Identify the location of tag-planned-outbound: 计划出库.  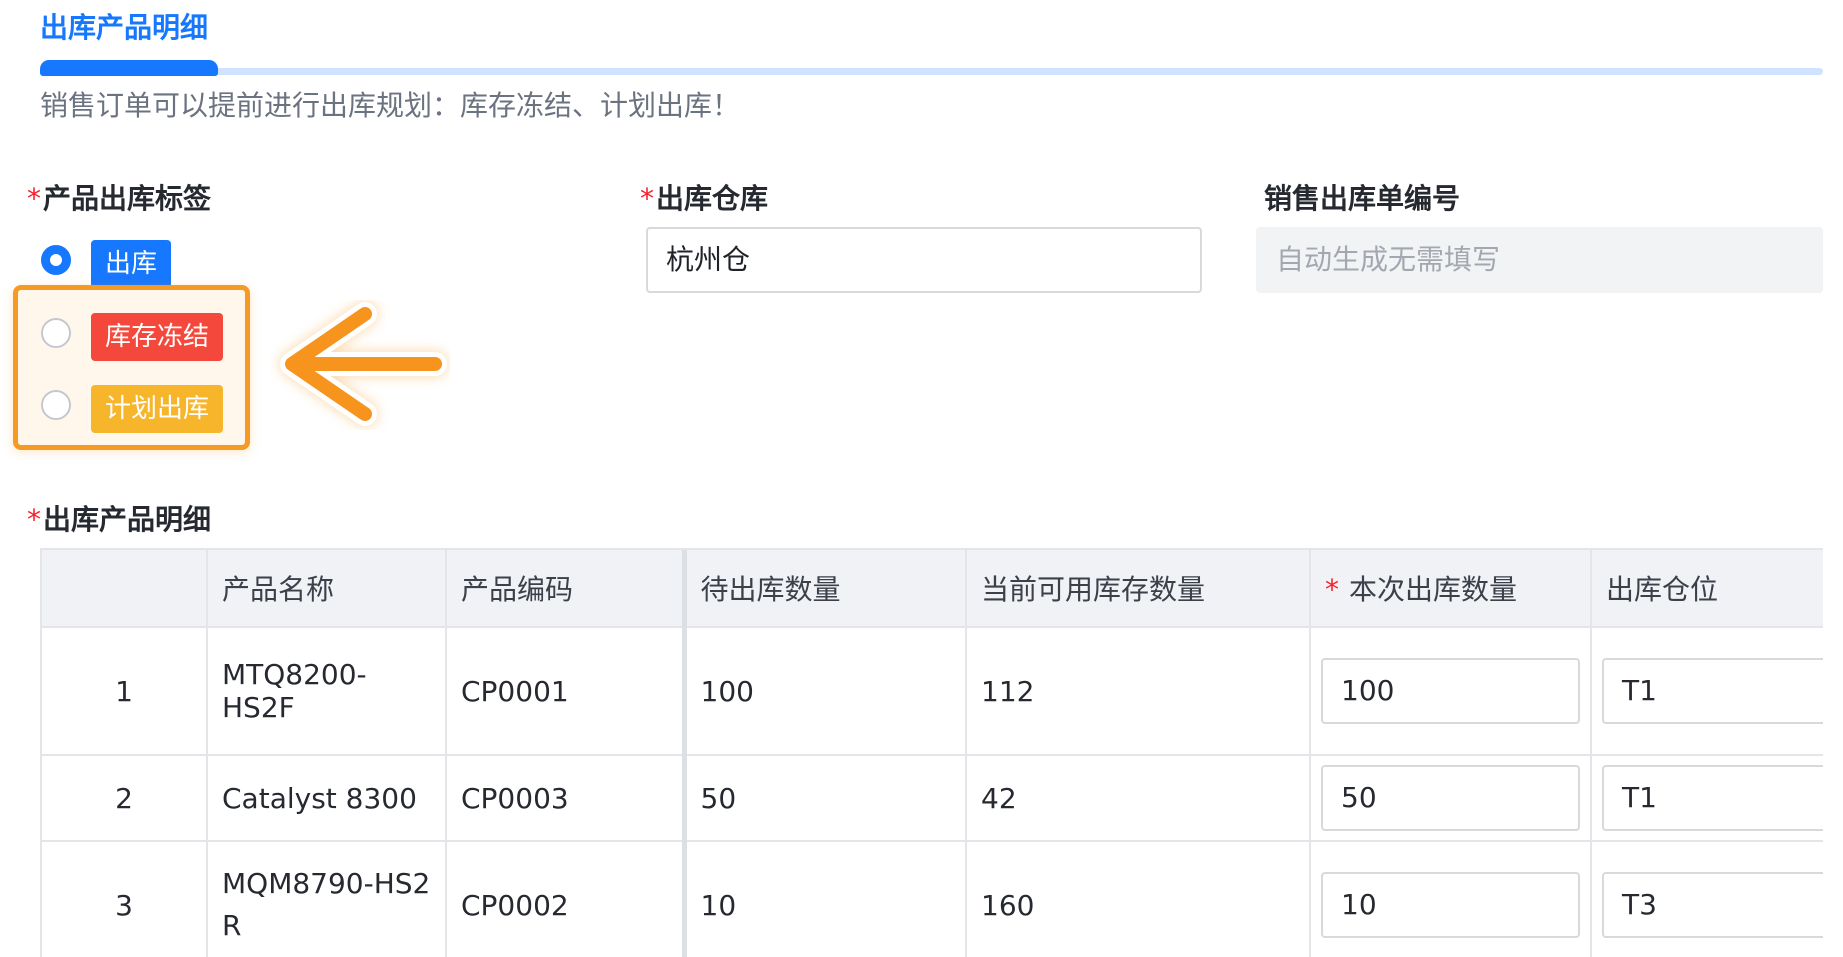
(157, 409).